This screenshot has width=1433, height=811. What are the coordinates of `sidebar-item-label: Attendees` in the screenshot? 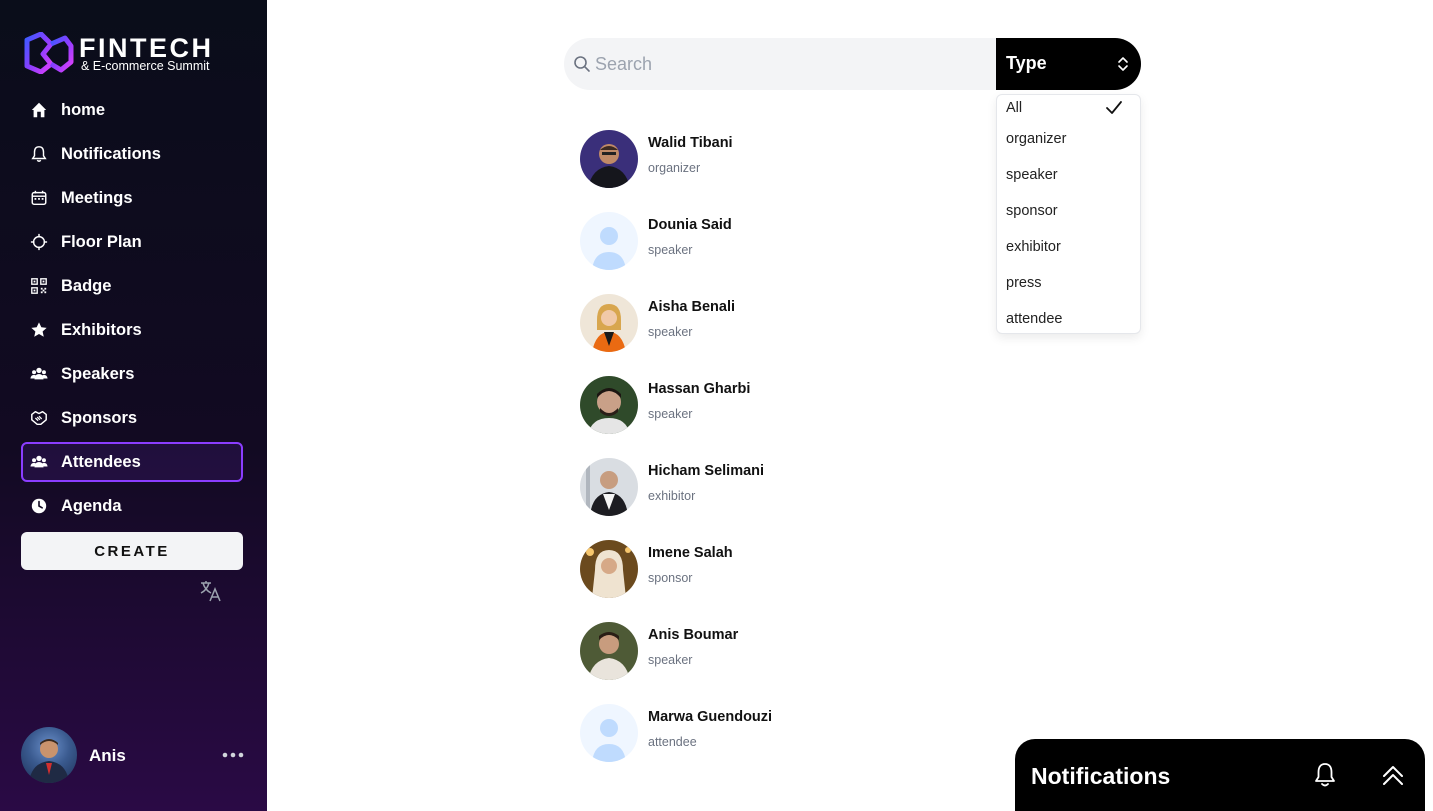 It's located at (101, 461).